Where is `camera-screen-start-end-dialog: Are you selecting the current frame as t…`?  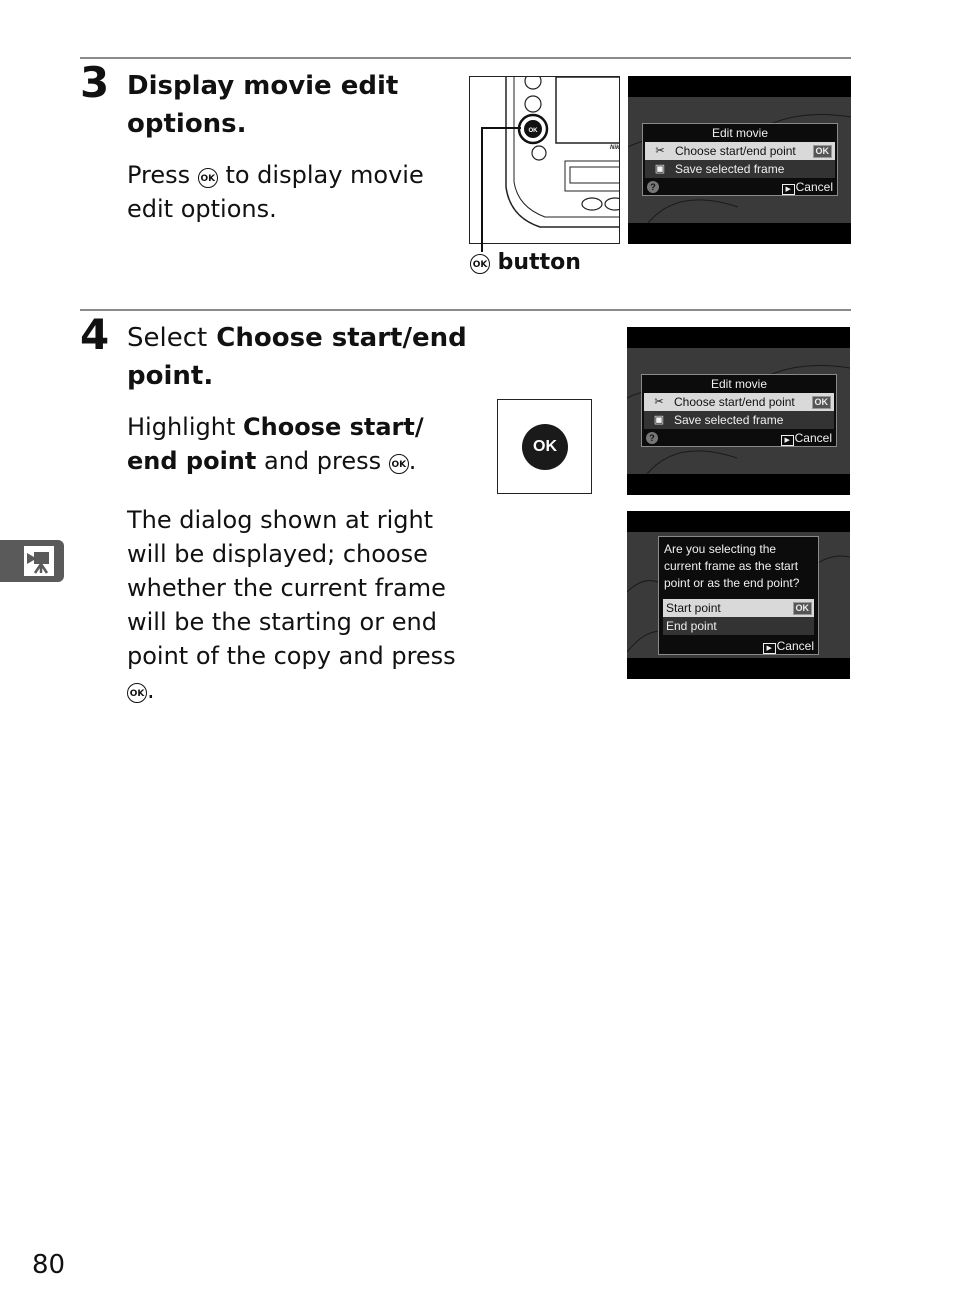
camera-screen-start-end-dialog: Are you selecting the current frame as t… is located at coordinates (738, 595).